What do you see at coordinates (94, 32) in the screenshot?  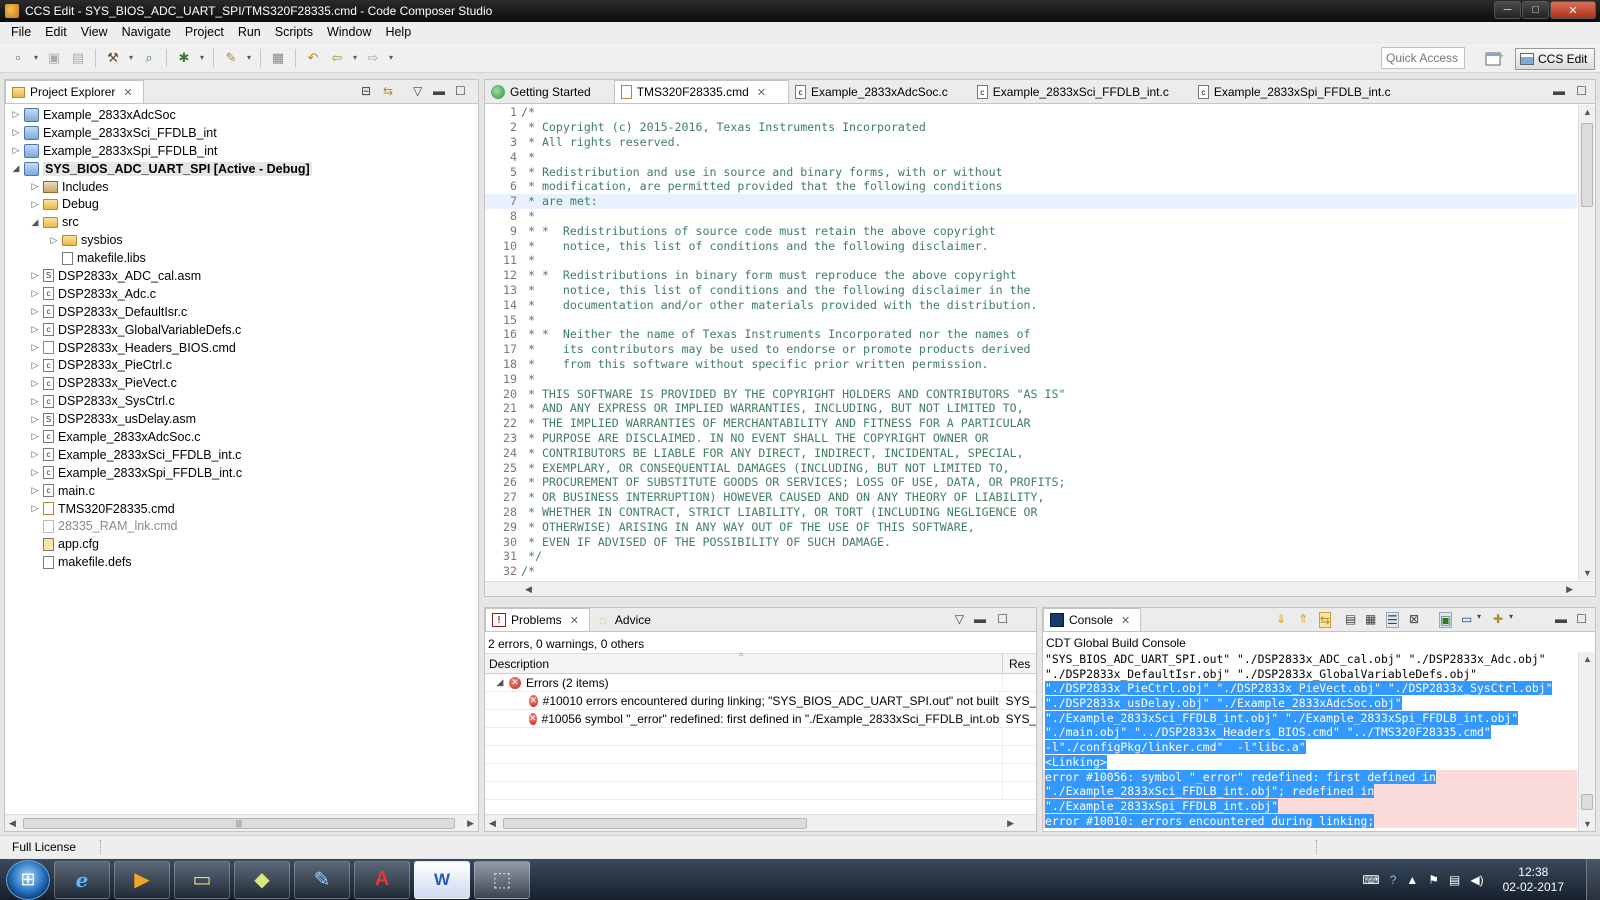 I see `menu-view: View` at bounding box center [94, 32].